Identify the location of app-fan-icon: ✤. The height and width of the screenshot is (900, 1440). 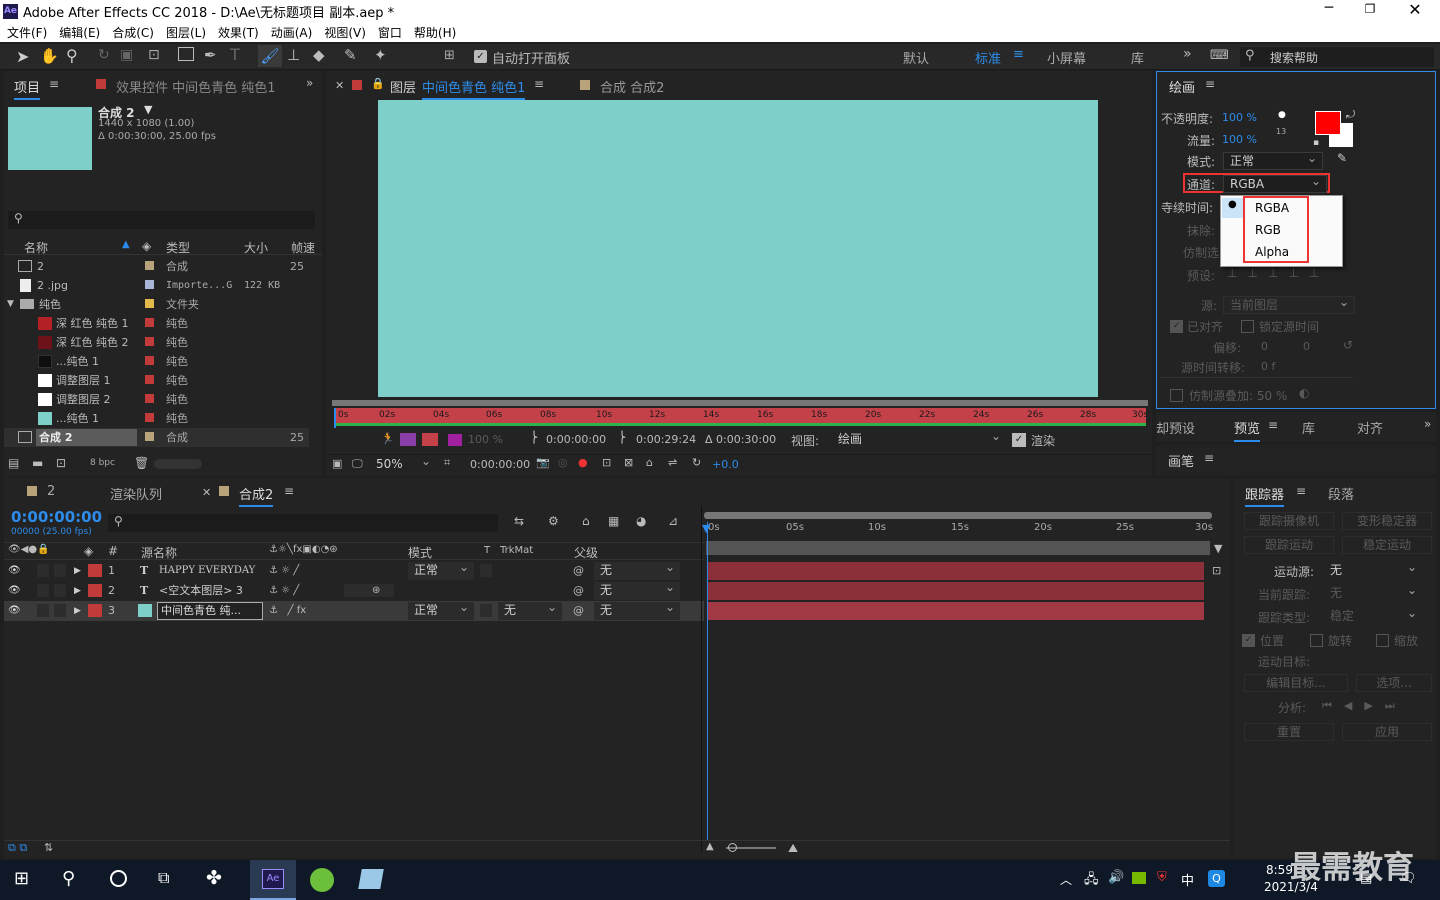
(214, 878).